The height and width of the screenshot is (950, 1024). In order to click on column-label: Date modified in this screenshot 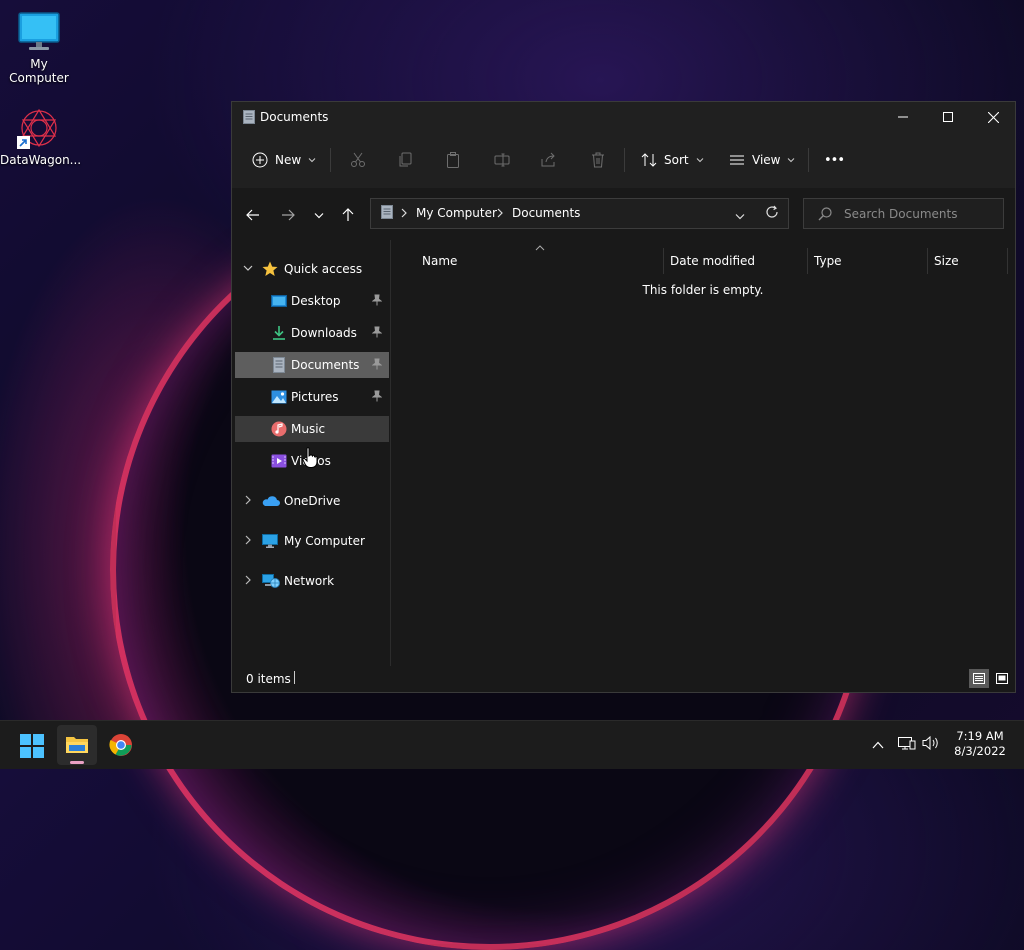, I will do `click(713, 261)`.